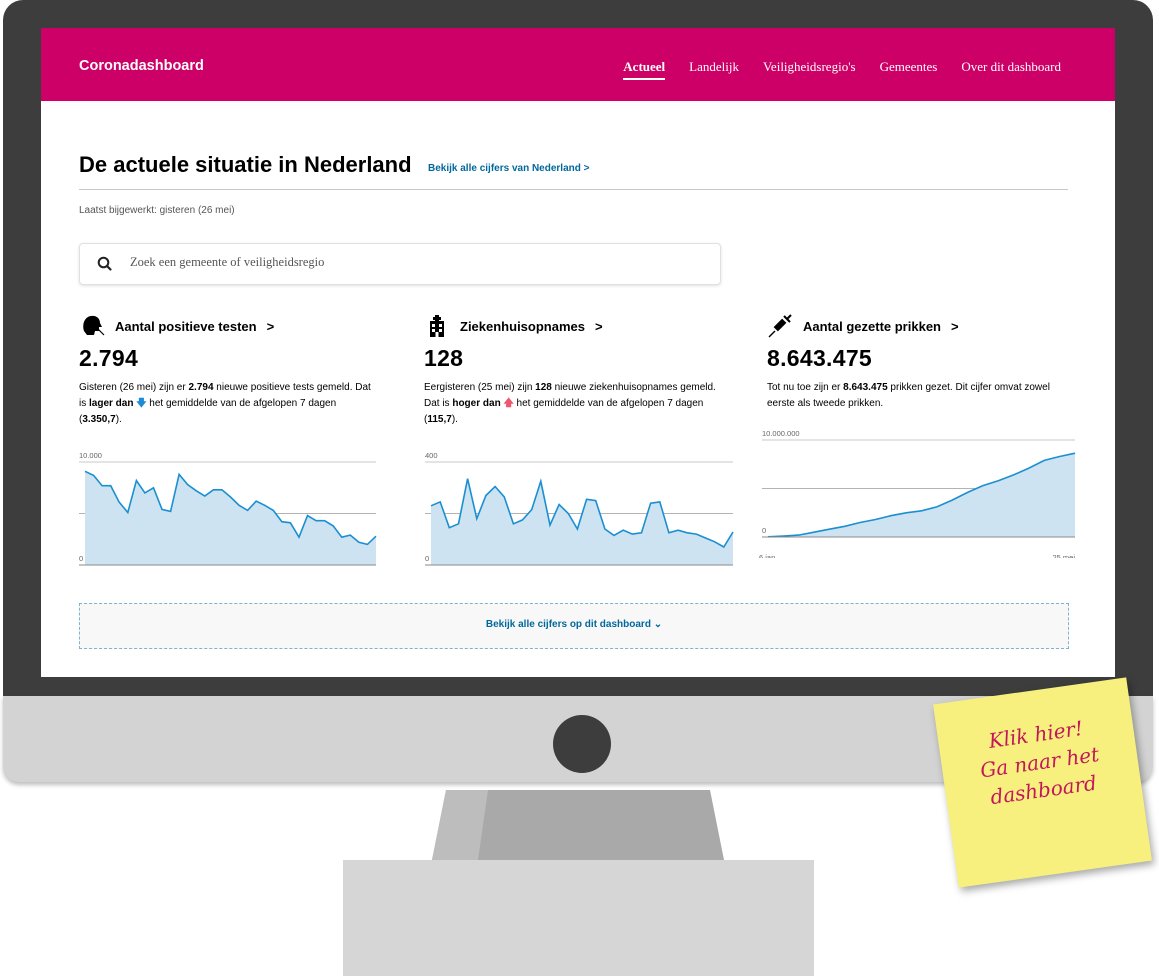 The height and width of the screenshot is (976, 1159). What do you see at coordinates (872, 326) in the screenshot?
I see `tile-title: Aantal gezette prikken` at bounding box center [872, 326].